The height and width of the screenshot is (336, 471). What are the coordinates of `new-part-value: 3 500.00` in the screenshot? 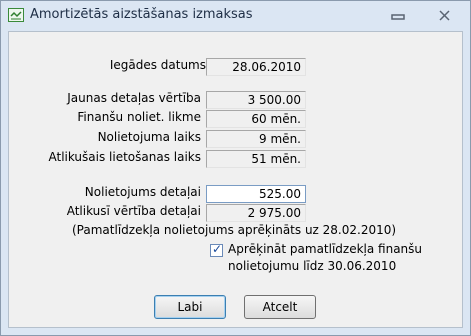 It's located at (256, 100).